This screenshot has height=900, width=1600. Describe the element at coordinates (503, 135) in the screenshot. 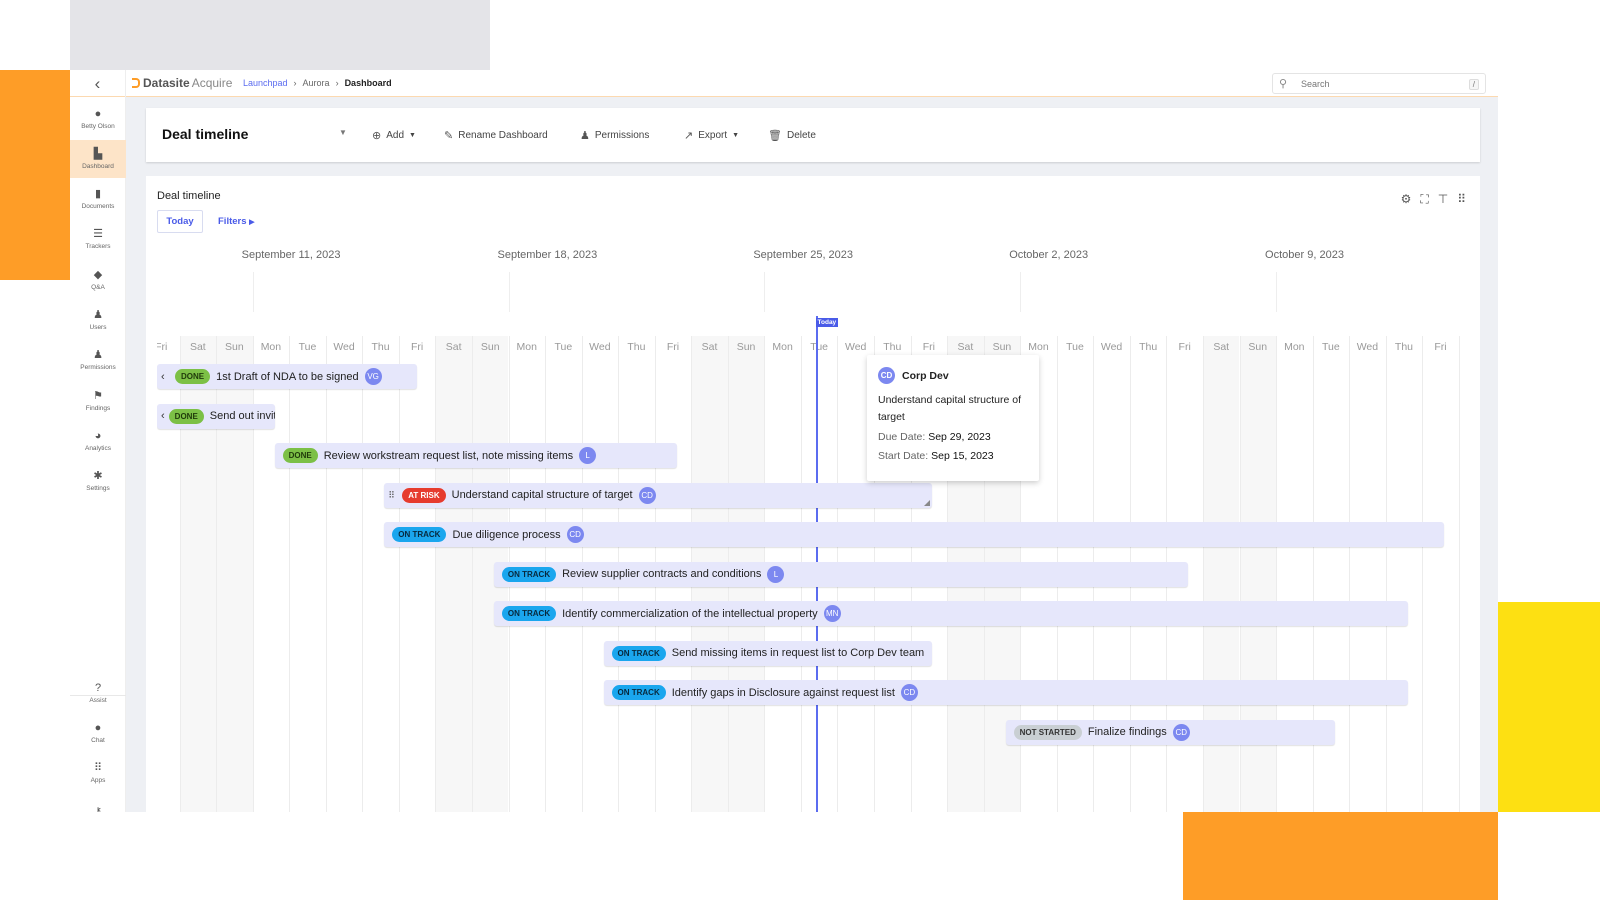

I see `rename-label: Rename Dashboard` at that location.